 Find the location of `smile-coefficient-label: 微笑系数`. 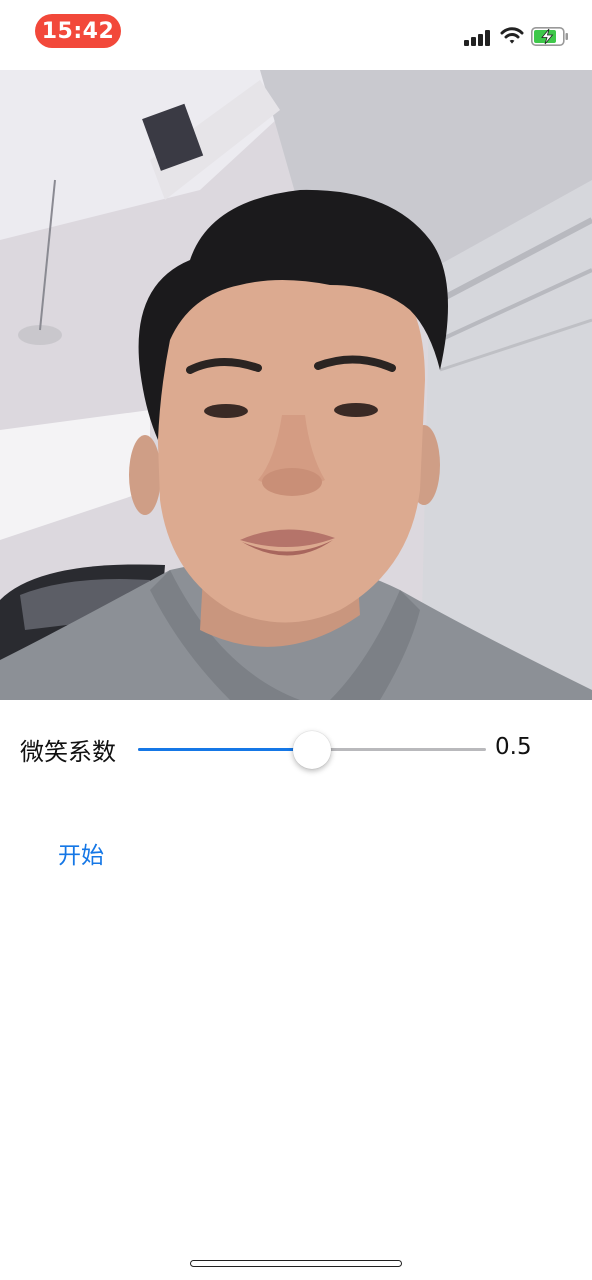

smile-coefficient-label: 微笑系数 is located at coordinates (68, 752).